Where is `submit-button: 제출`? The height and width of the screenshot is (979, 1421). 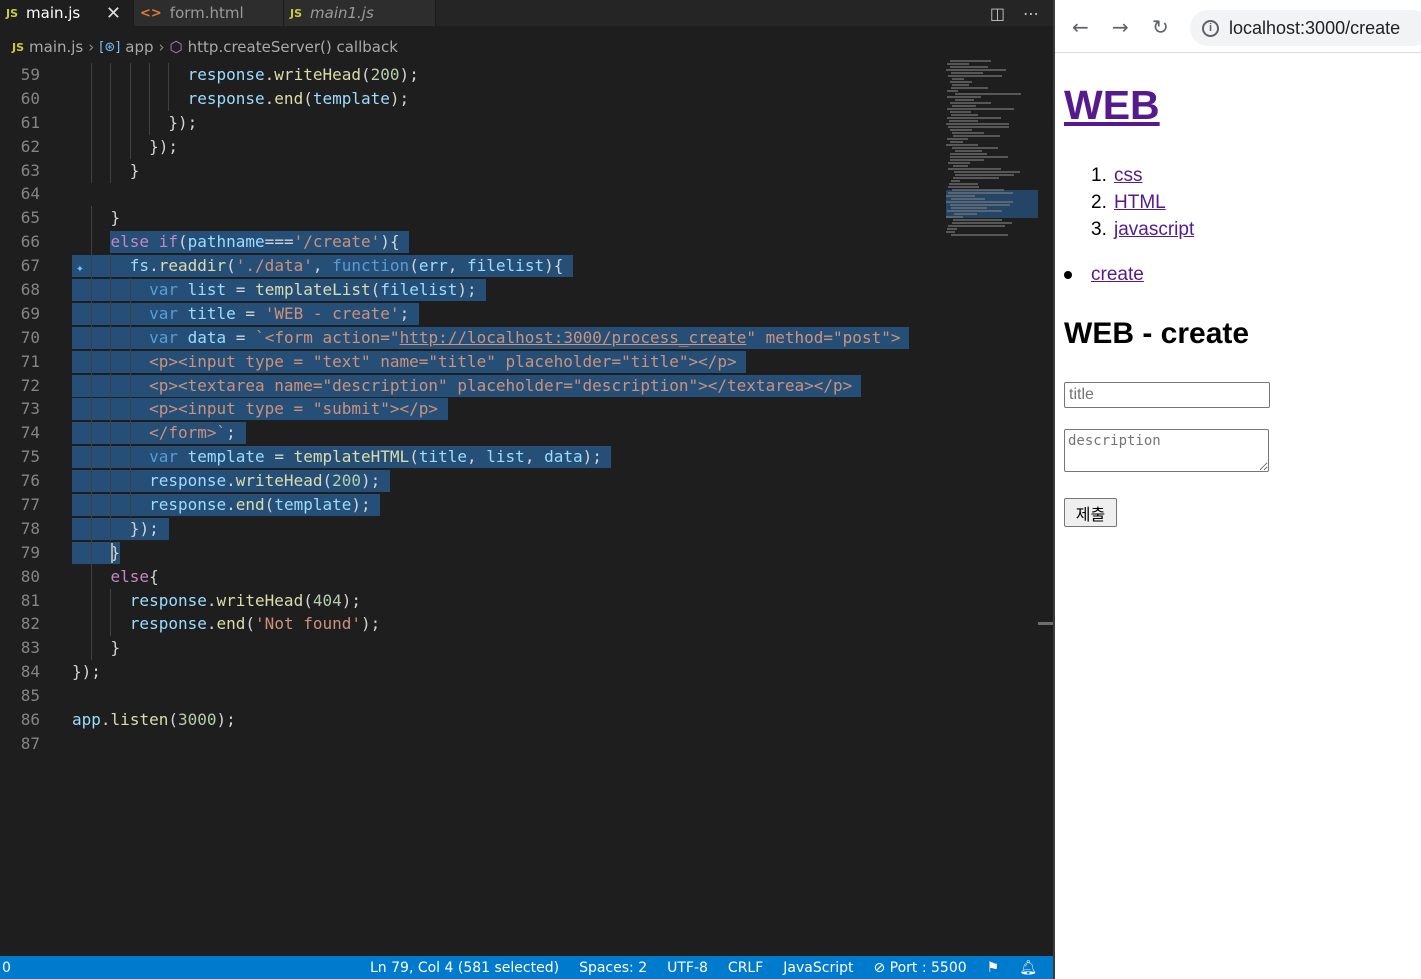 submit-button: 제출 is located at coordinates (1090, 512).